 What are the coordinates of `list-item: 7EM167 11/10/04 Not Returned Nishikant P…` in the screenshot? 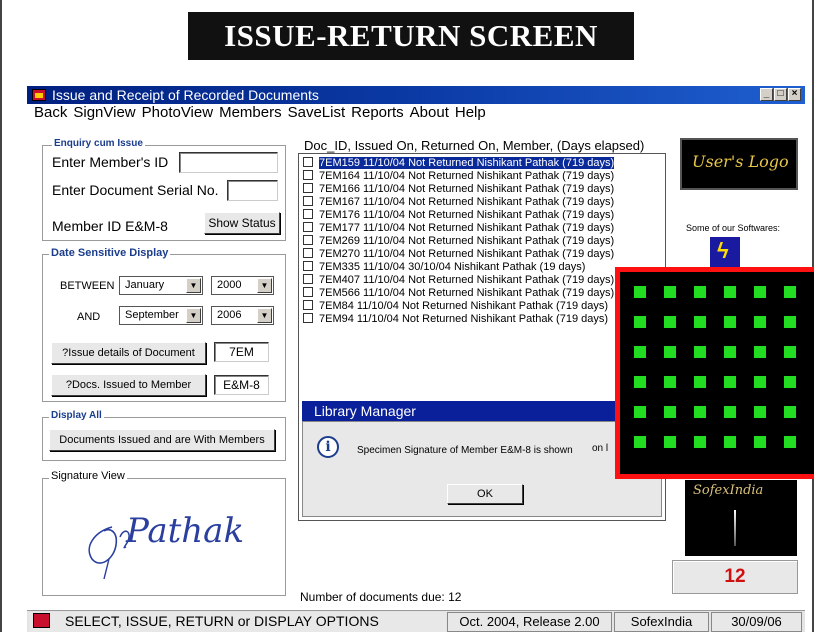 It's located at (458, 202).